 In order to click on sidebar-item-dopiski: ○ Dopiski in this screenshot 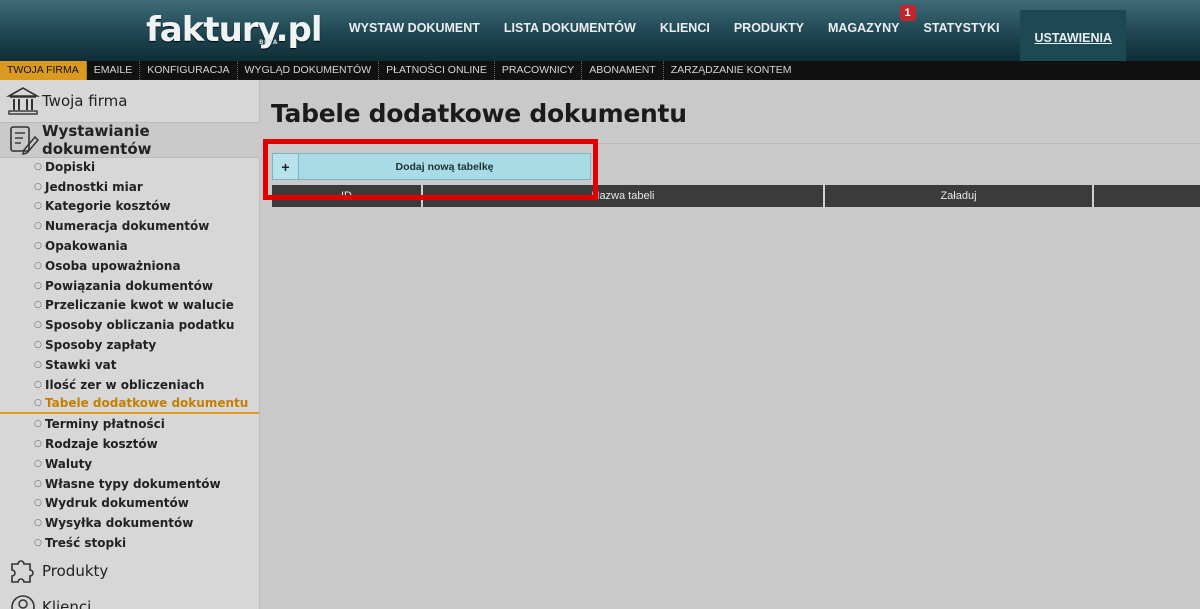, I will do `click(129, 167)`.